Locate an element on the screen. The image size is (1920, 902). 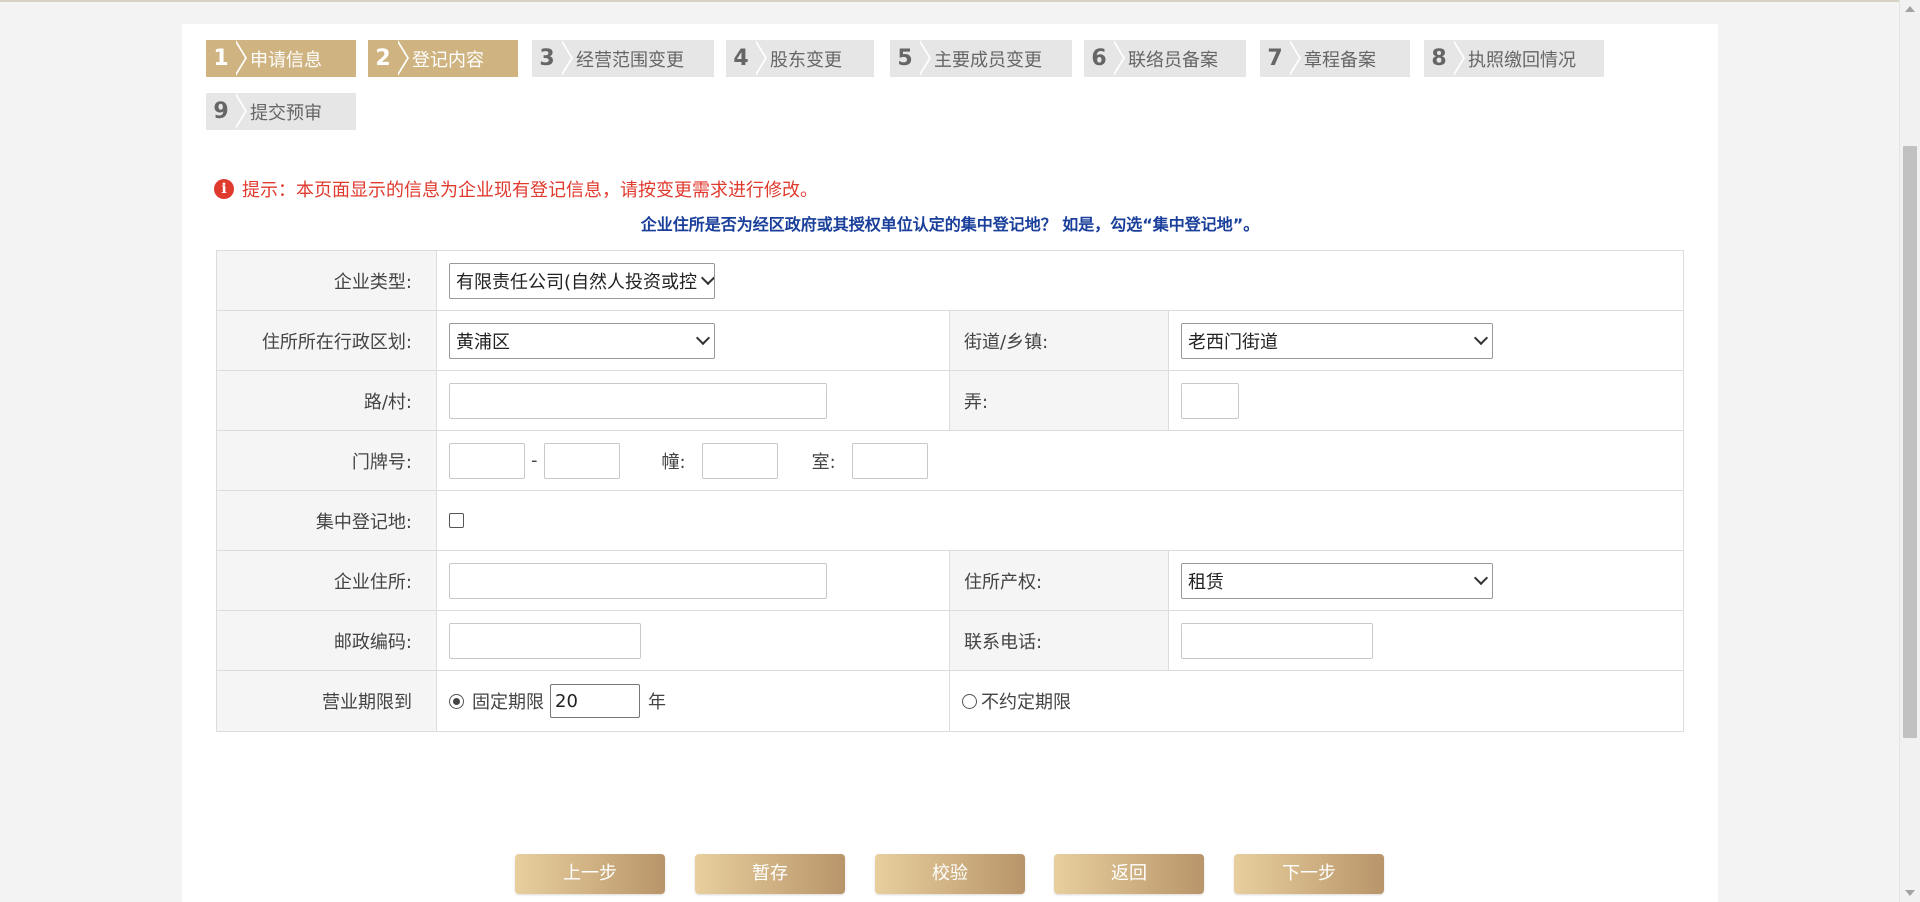
room-input is located at coordinates (889, 460).